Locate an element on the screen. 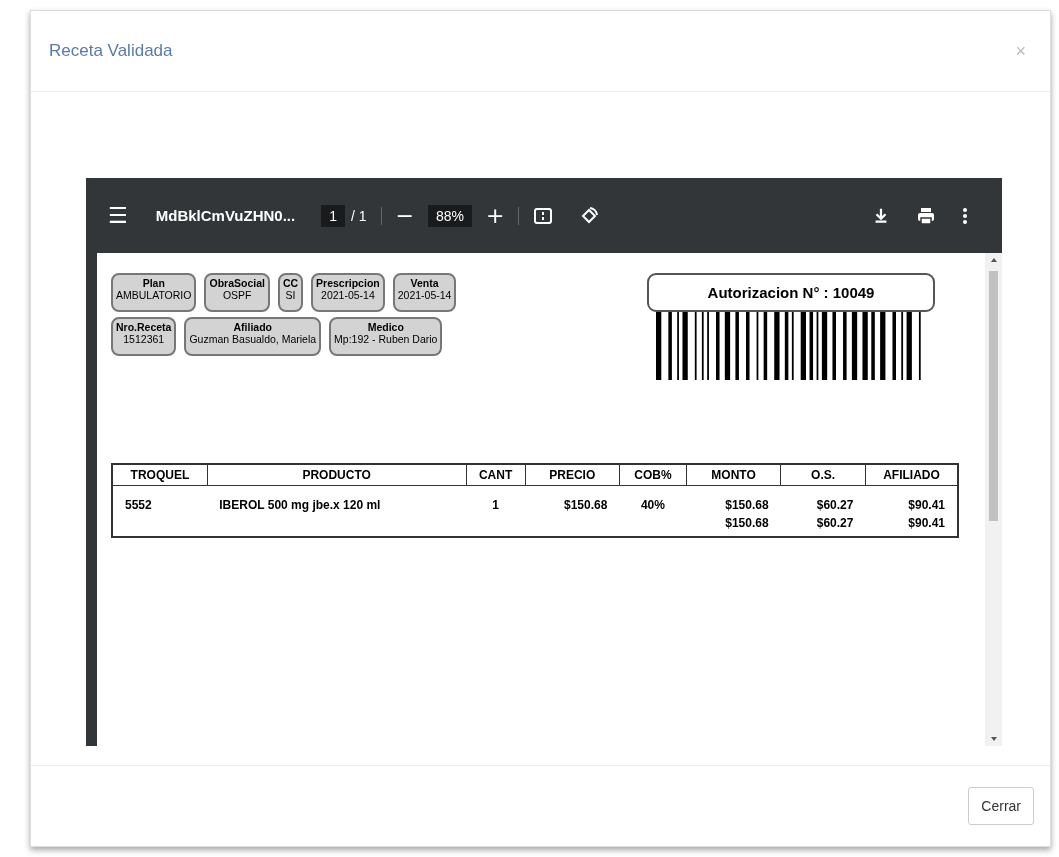 The width and height of the screenshot is (1059, 857). field-value: OSPF is located at coordinates (237, 295).